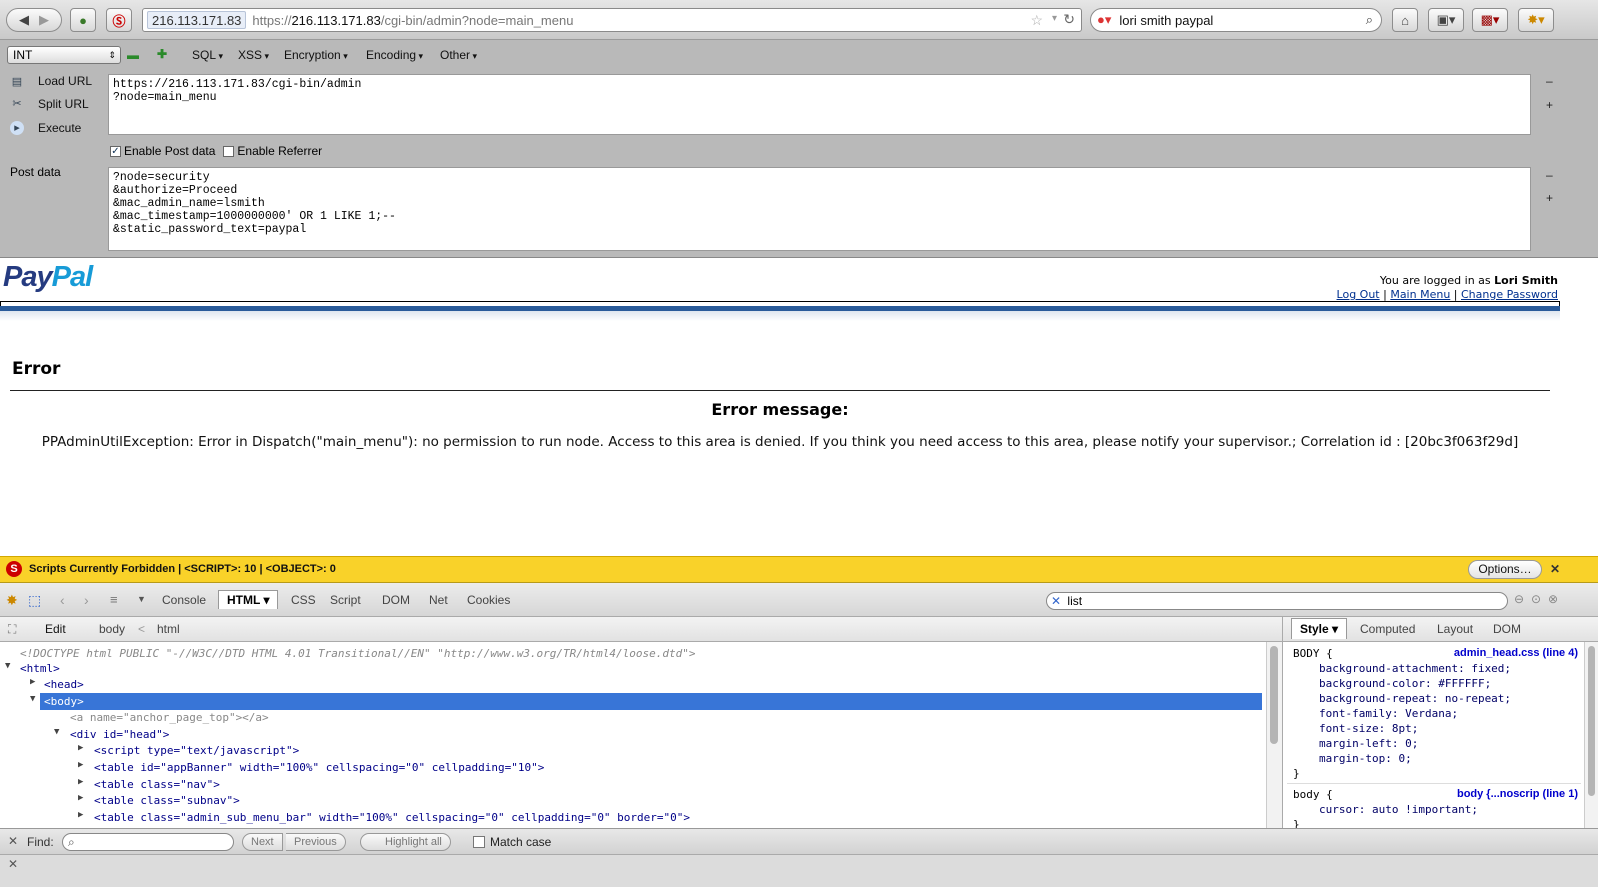 Image resolution: width=1598 pixels, height=887 pixels. Describe the element at coordinates (207, 55) in the screenshot. I see `menu-sql: SQL` at that location.